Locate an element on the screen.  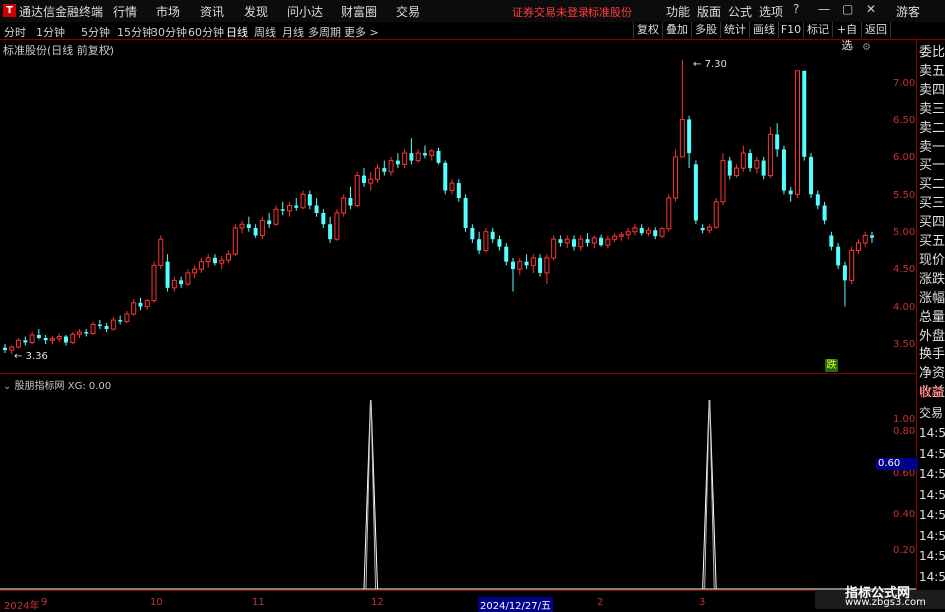
menu-wealth-circle: 财富圈 is located at coordinates (359, 11).